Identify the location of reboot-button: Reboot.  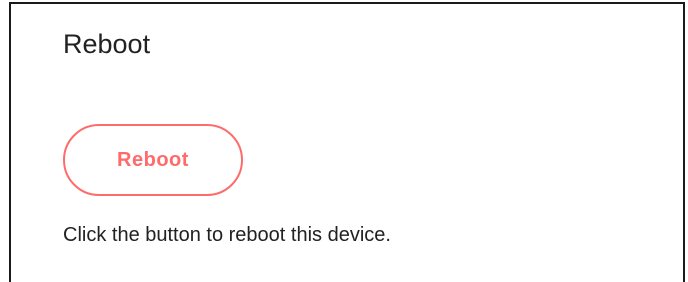
(153, 160).